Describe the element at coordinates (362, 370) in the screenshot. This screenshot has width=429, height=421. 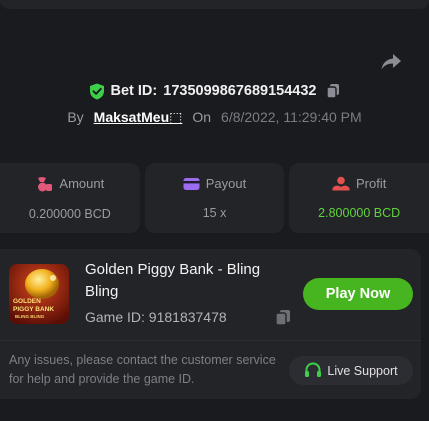
I see `live-support-label: Live Support` at that location.